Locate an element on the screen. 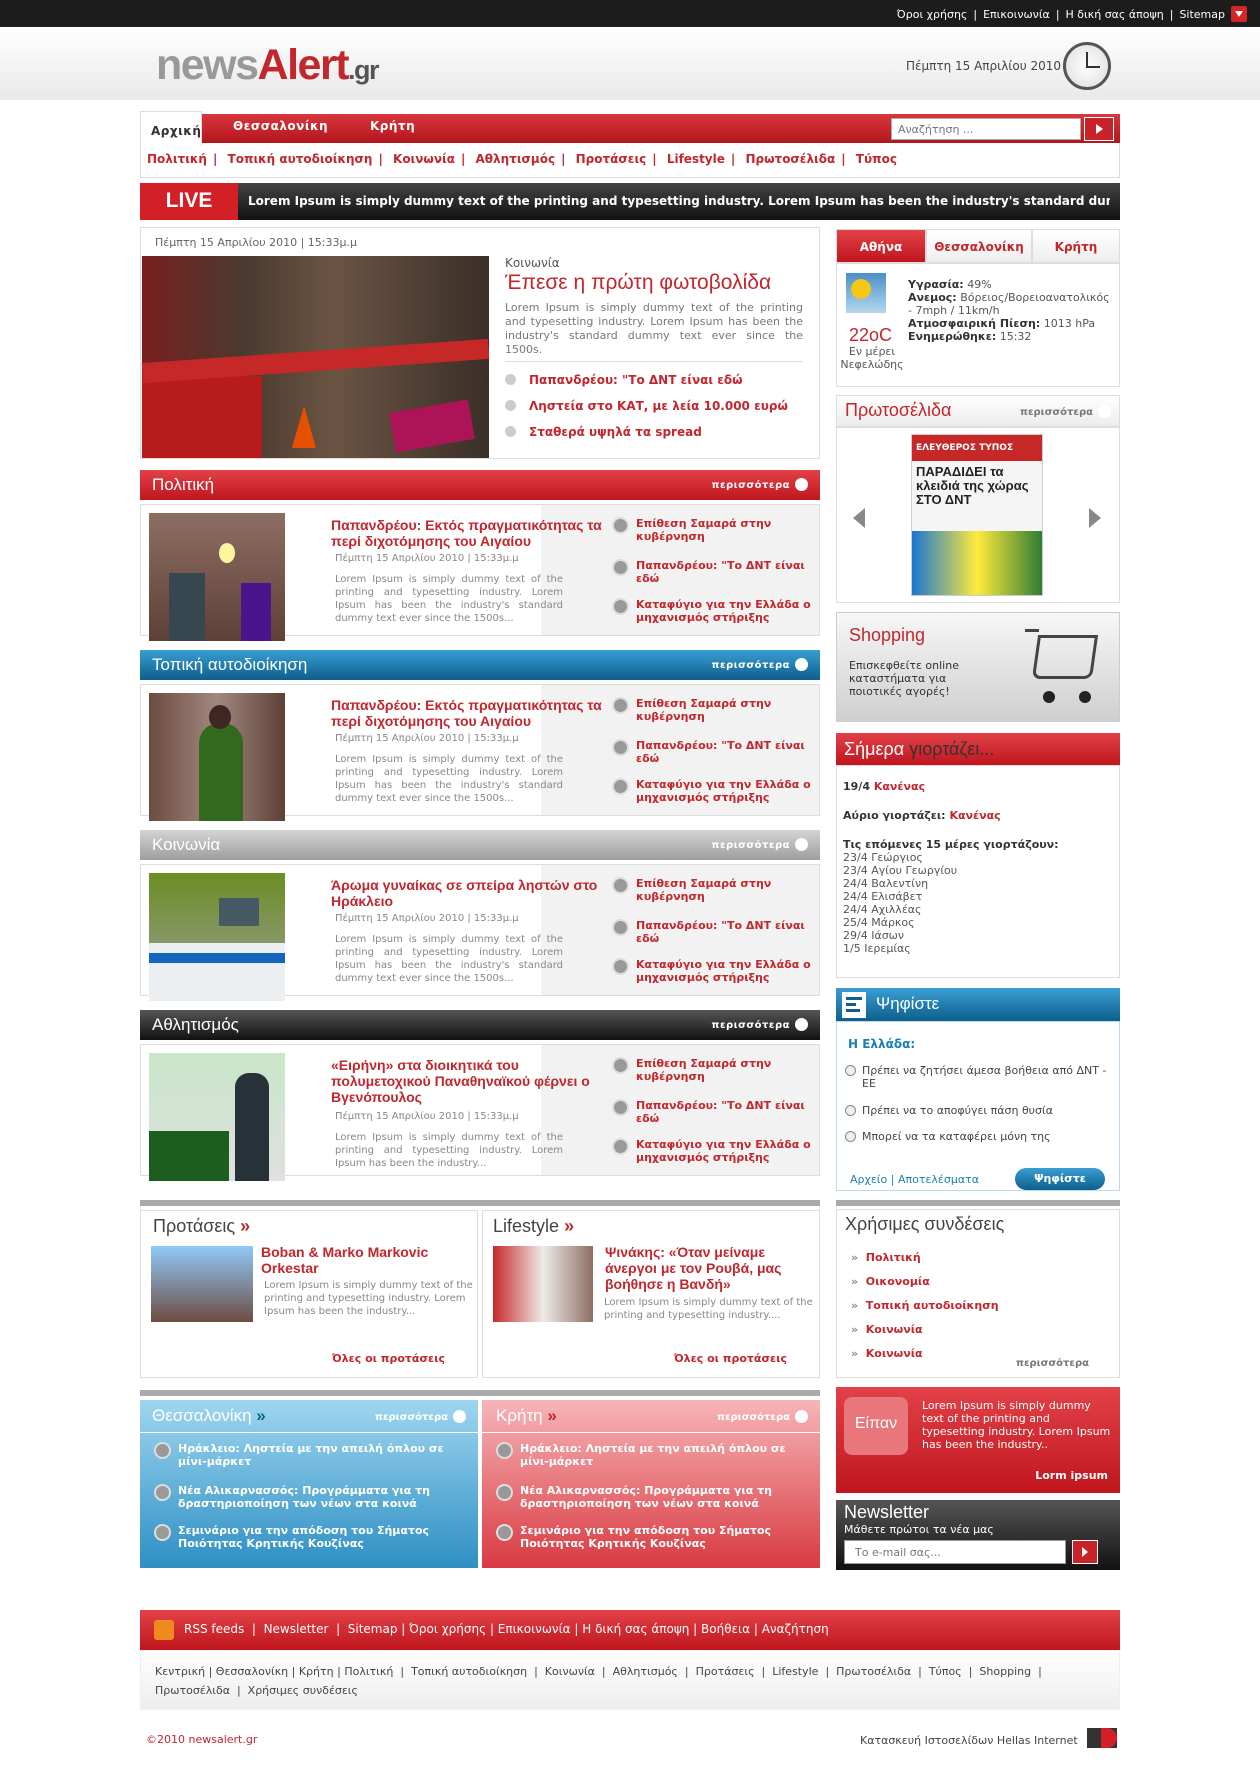 Image resolution: width=1260 pixels, height=1786 pixels. newsletter-submit-button is located at coordinates (1085, 1552).